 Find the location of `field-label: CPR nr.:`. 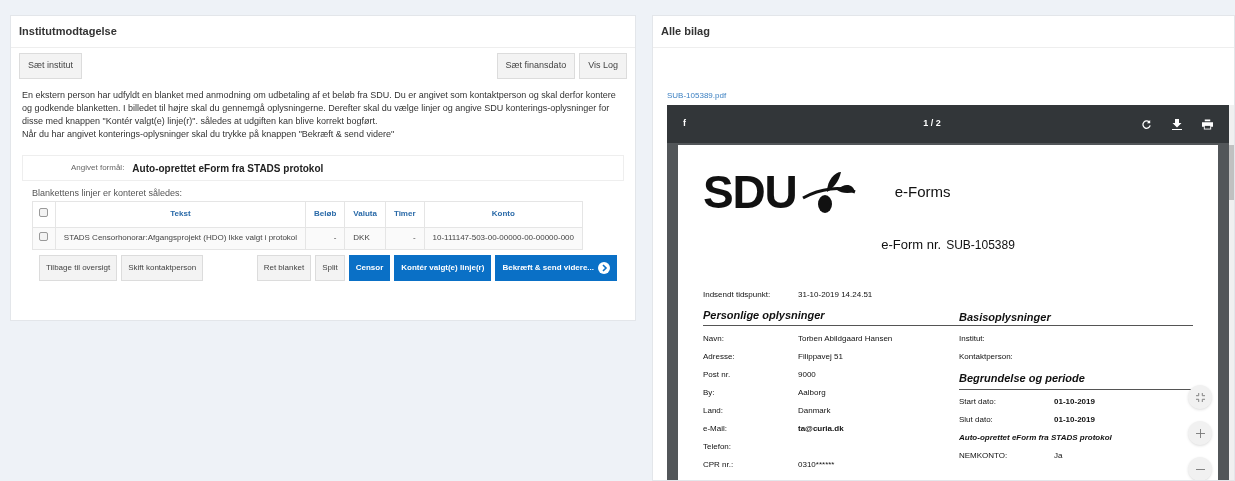

field-label: CPR nr.: is located at coordinates (719, 465).